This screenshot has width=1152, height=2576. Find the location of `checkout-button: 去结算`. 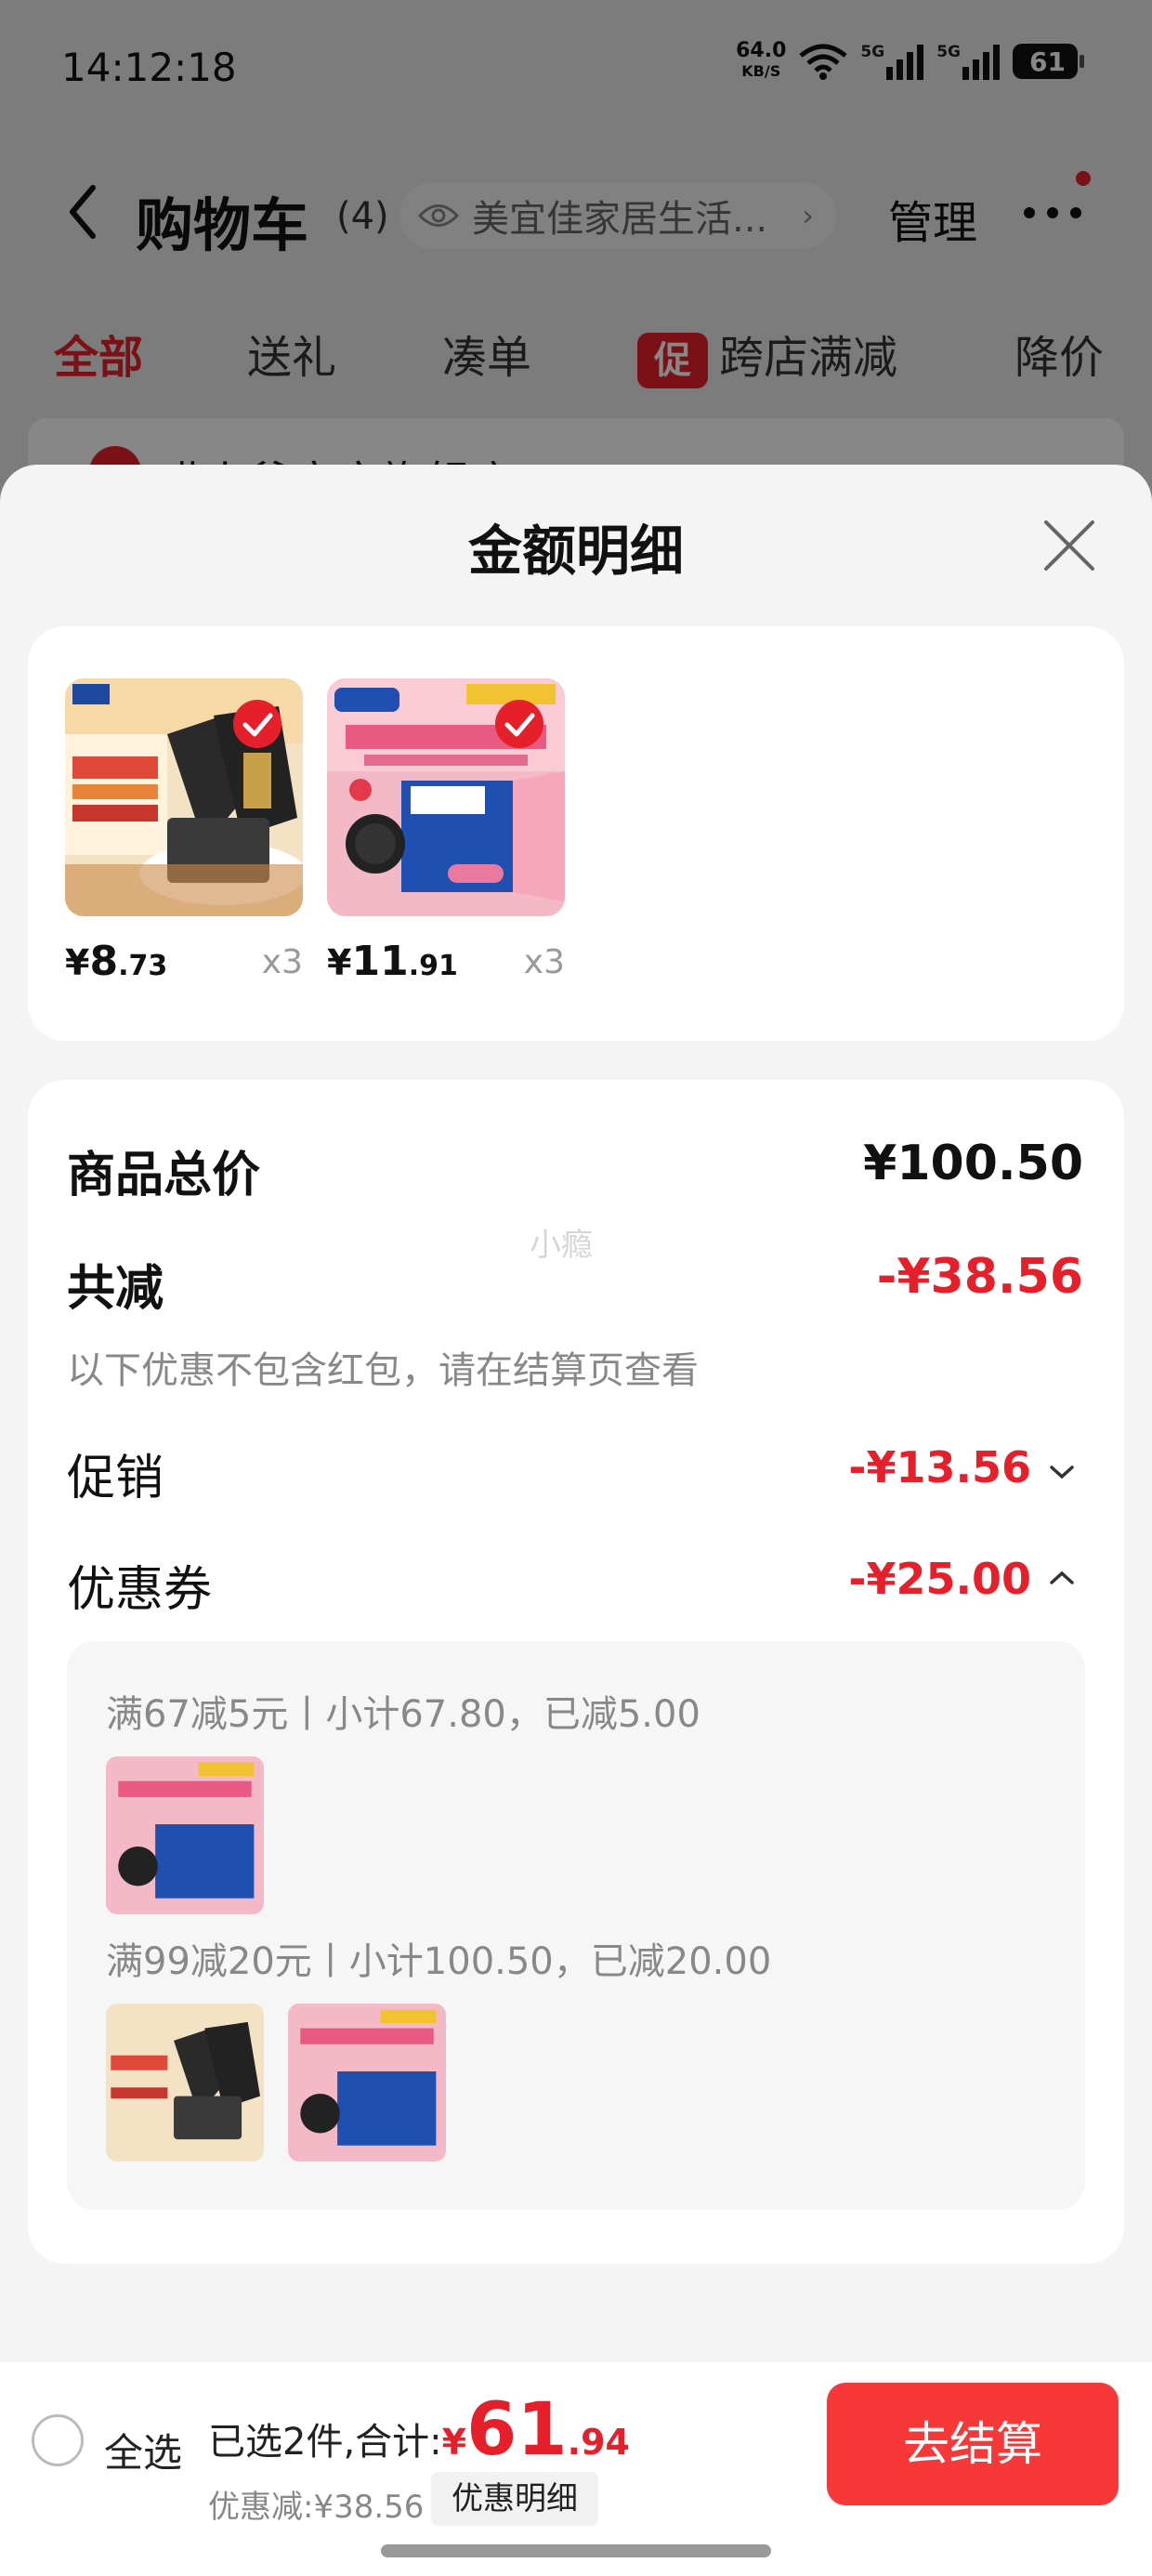

checkout-button: 去结算 is located at coordinates (973, 2444).